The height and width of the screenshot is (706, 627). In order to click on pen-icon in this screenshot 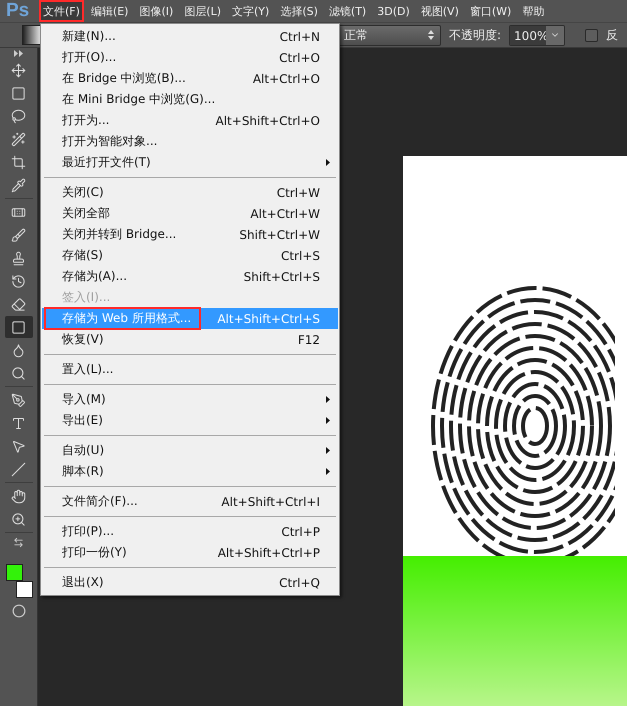, I will do `click(18, 400)`.